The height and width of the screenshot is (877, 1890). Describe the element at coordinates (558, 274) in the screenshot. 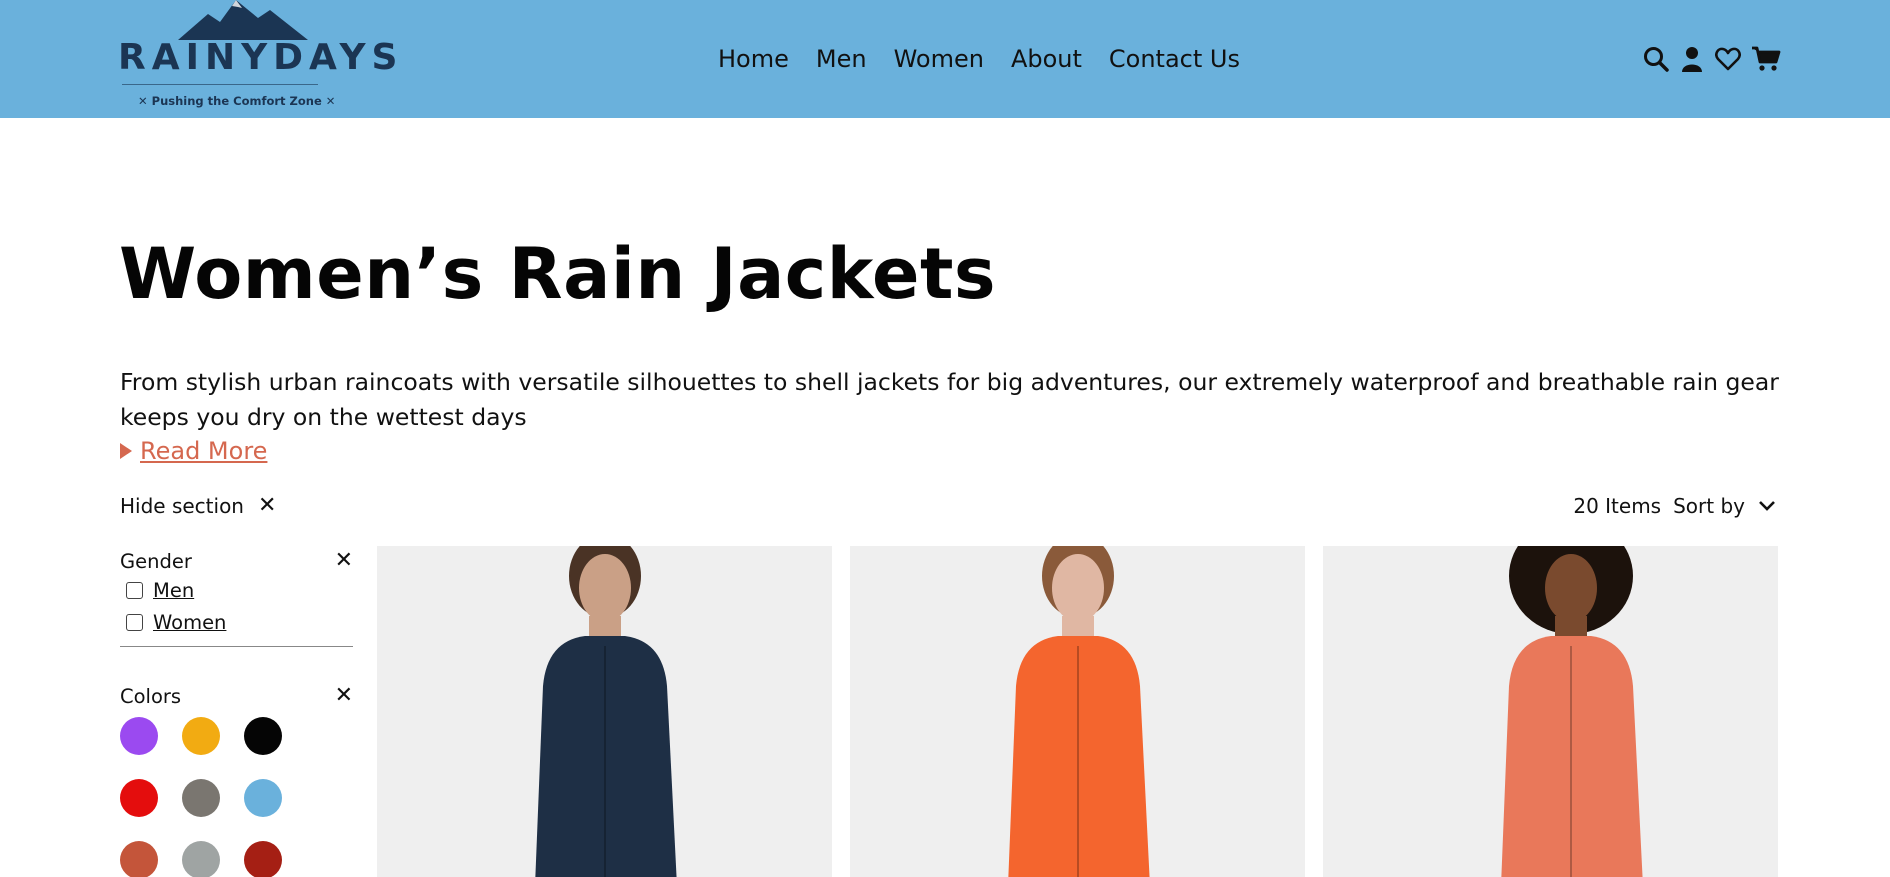

I see `page-title: Women’s Rain Jackets` at that location.